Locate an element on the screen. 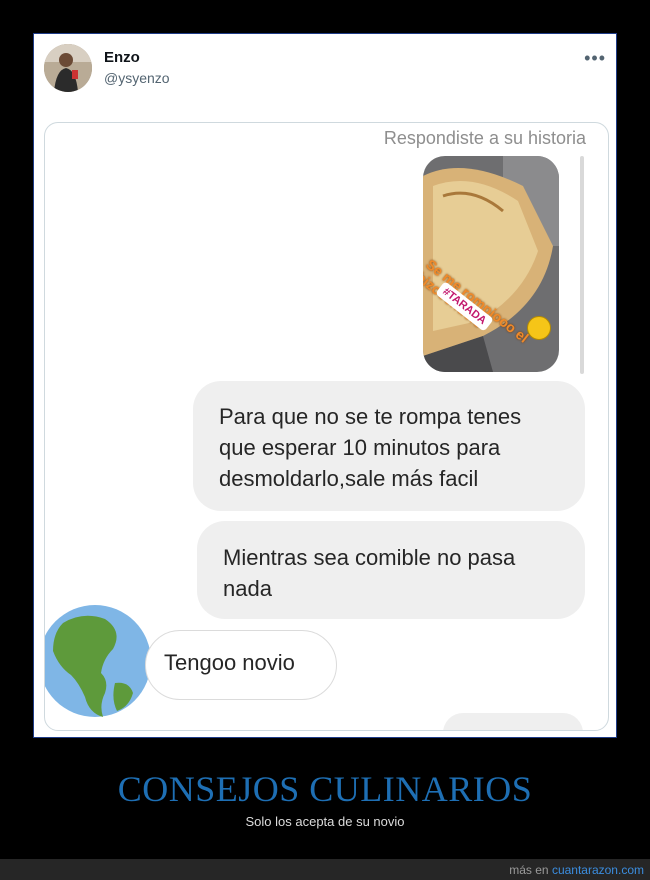 The height and width of the screenshot is (880, 650). footer-text: más en cuantarazon.com is located at coordinates (576, 870).